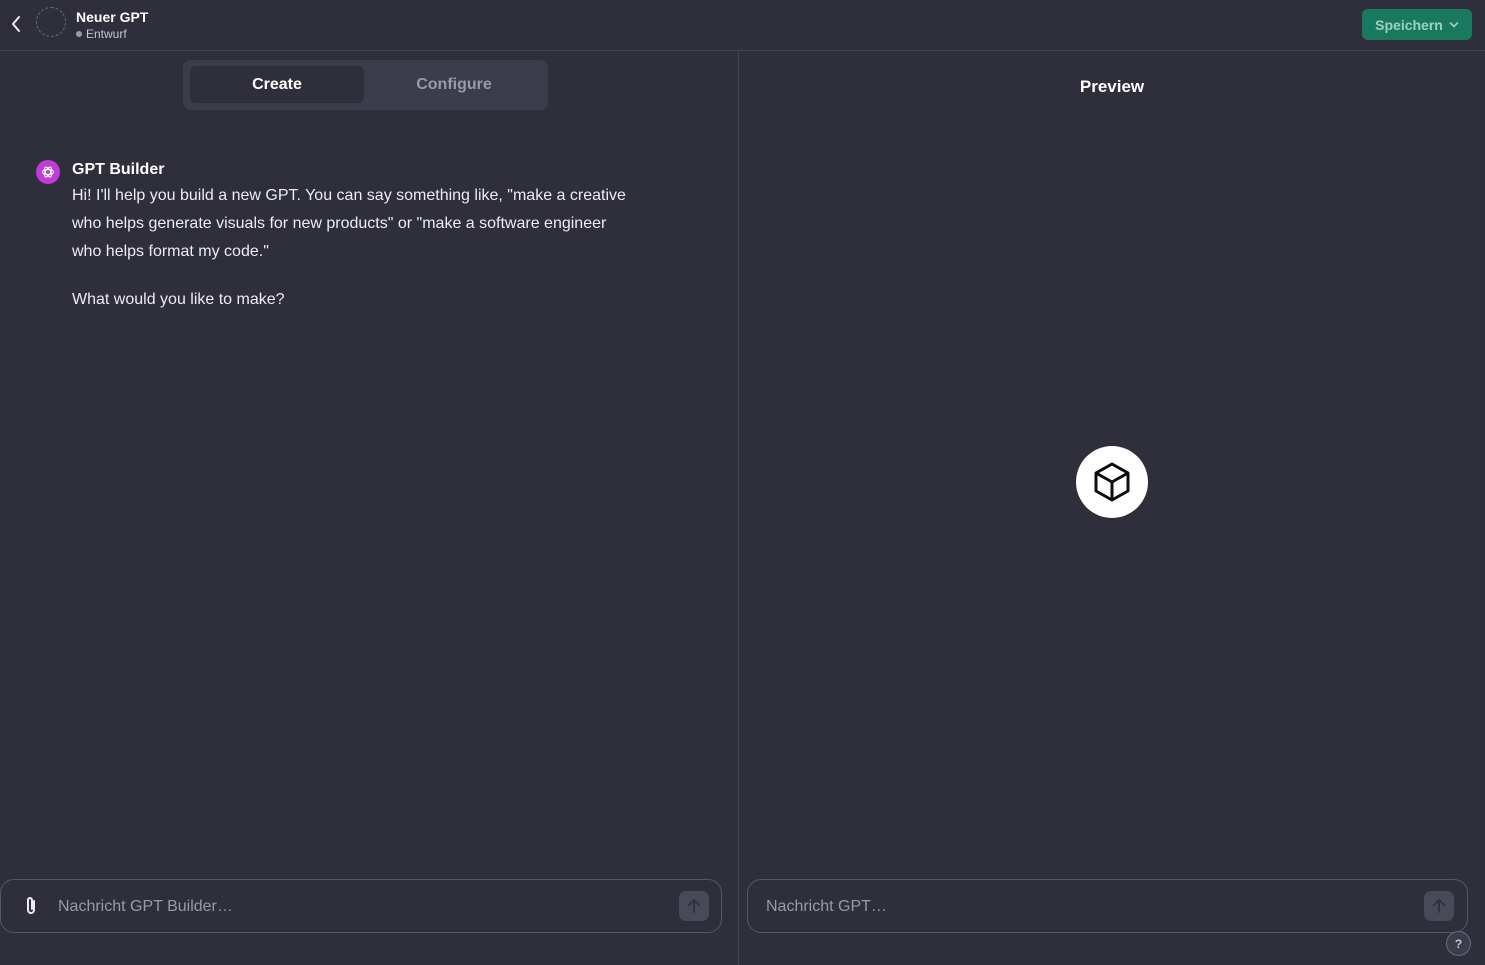  I want to click on builder-send-button, so click(694, 906).